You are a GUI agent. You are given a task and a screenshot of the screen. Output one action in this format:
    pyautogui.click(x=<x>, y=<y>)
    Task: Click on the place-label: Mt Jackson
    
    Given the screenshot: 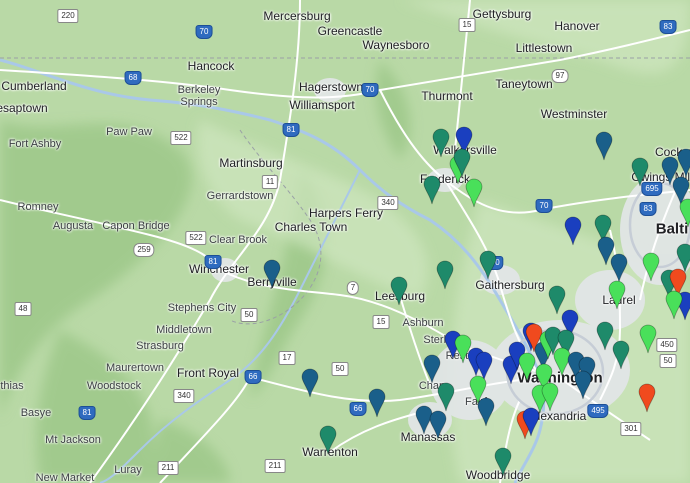 What is the action you would take?
    pyautogui.click(x=73, y=440)
    